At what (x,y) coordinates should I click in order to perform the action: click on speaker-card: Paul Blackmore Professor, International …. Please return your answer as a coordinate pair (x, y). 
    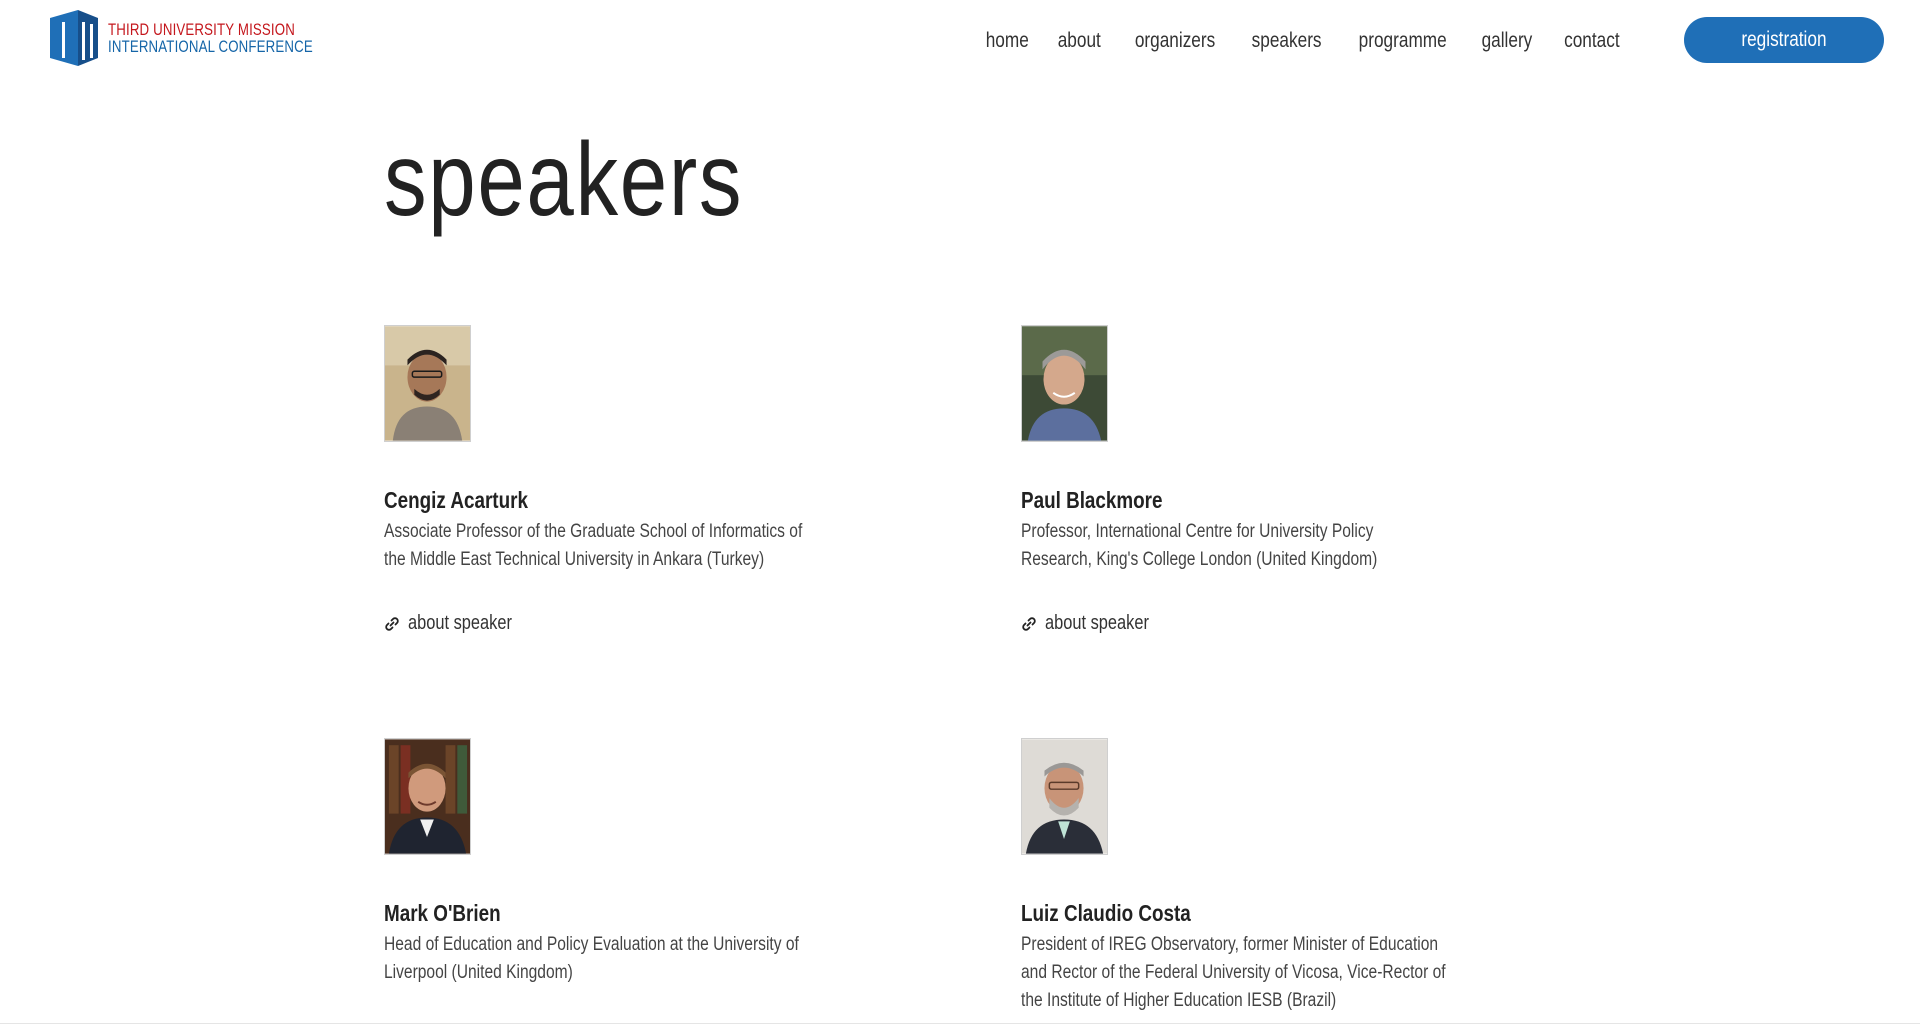
    Looking at the image, I should click on (1261, 479).